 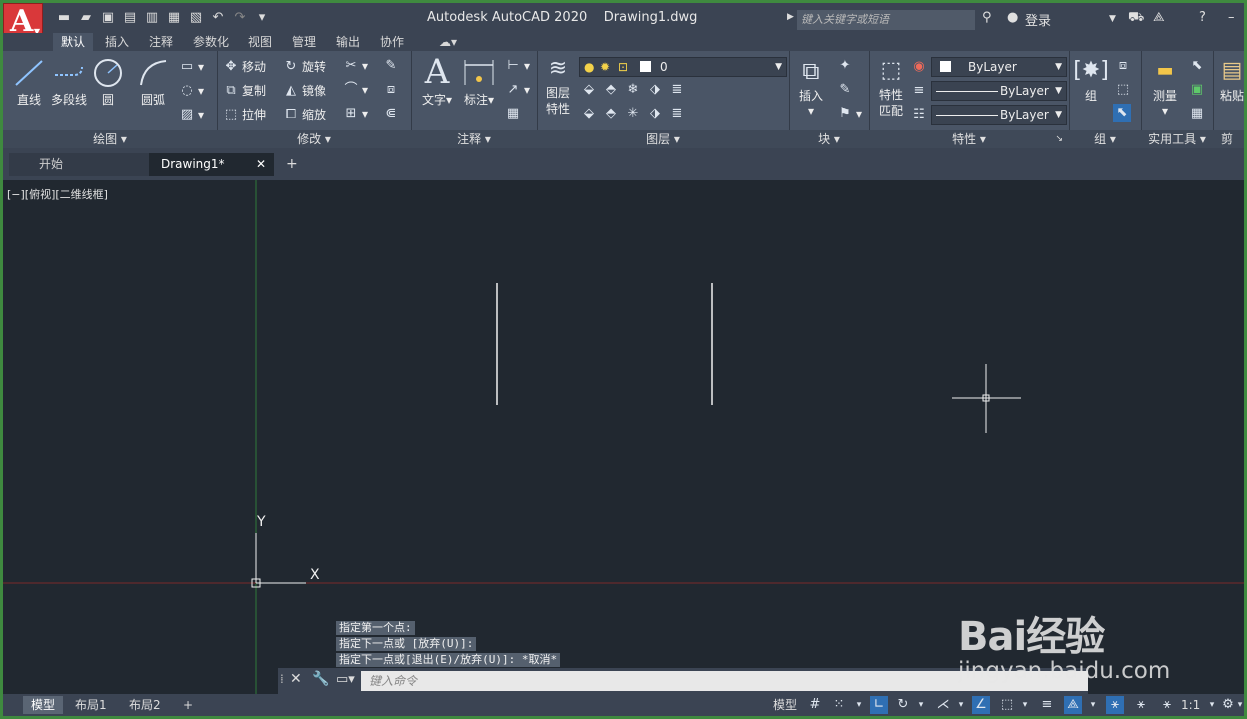 I want to click on annotation-scale-icon: ⚹, so click(x=1167, y=705).